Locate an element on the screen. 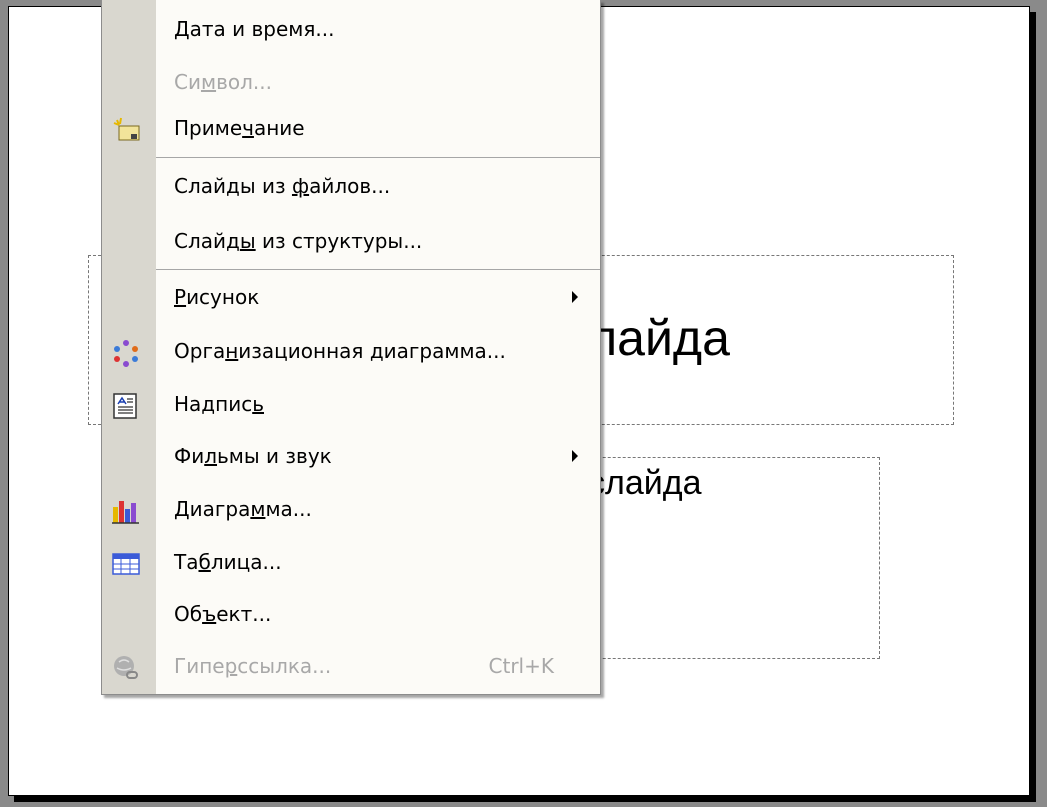 This screenshot has width=1047, height=807. menu-item-label: Фильмы и звук is located at coordinates (253, 456).